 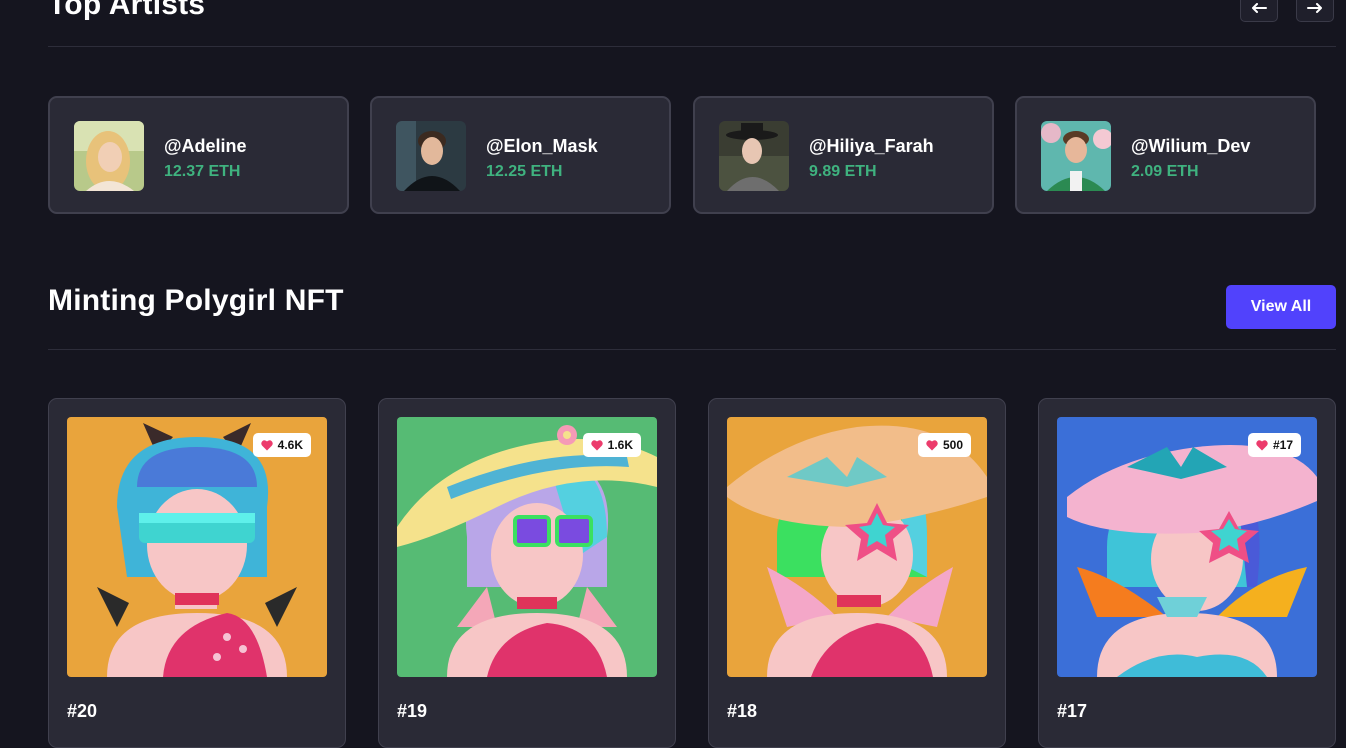 I want to click on next-button, so click(x=1315, y=11).